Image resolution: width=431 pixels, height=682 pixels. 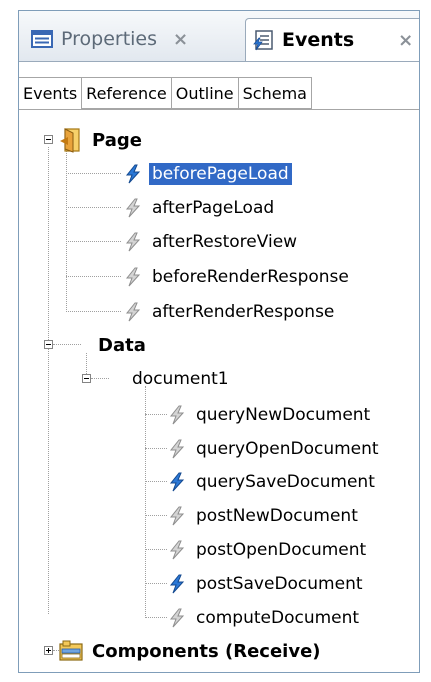 I want to click on event-item: afterRenderResponse, so click(x=230, y=312).